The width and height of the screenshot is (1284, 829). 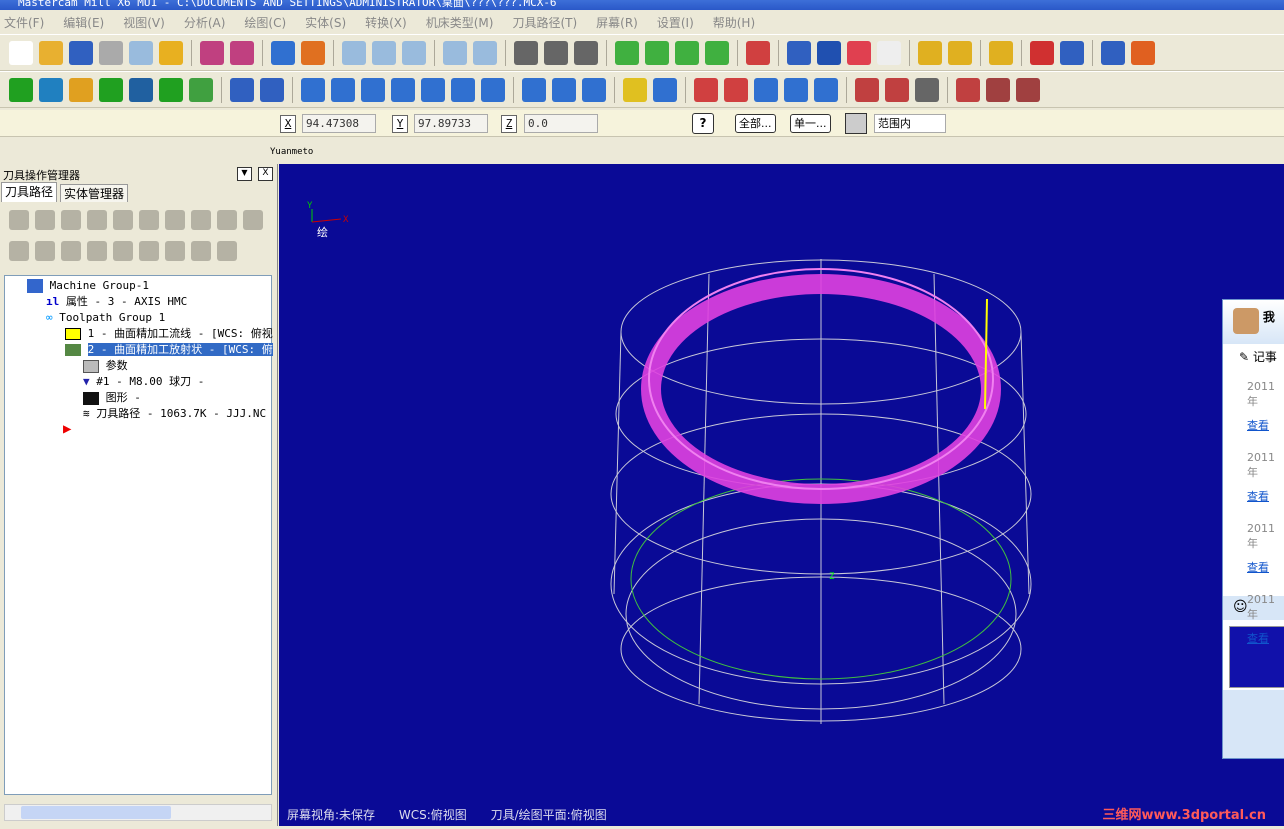 What do you see at coordinates (24, 22) in the screenshot?
I see `menu-file: 文件(F)` at bounding box center [24, 22].